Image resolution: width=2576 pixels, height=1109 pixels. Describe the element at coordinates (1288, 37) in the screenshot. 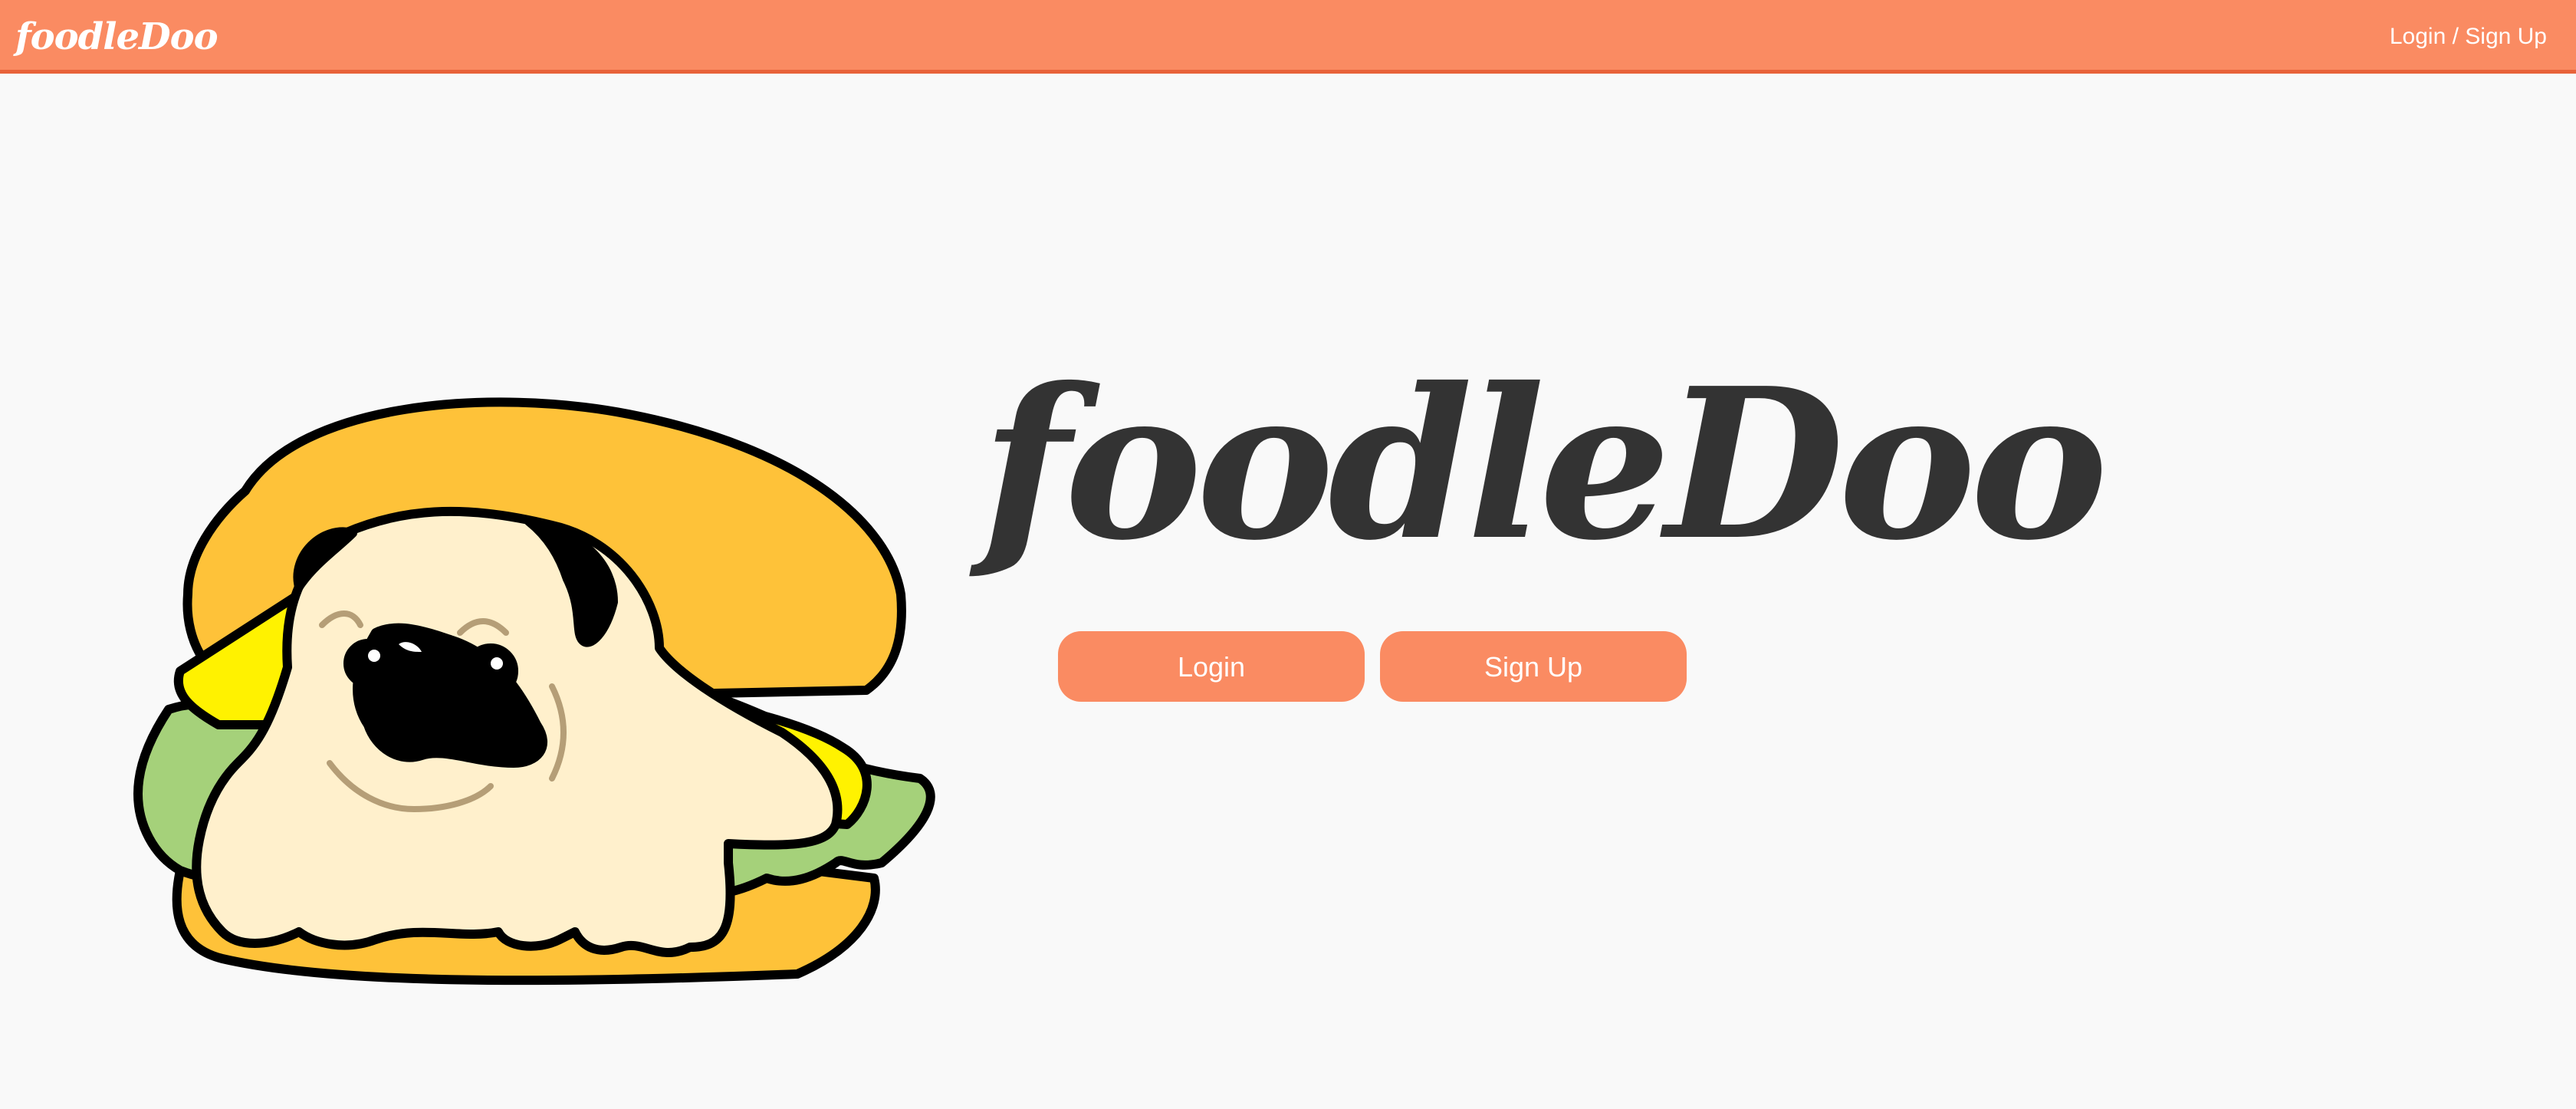

I see `top-navbar: foodleDoo Login / Sign Up` at that location.